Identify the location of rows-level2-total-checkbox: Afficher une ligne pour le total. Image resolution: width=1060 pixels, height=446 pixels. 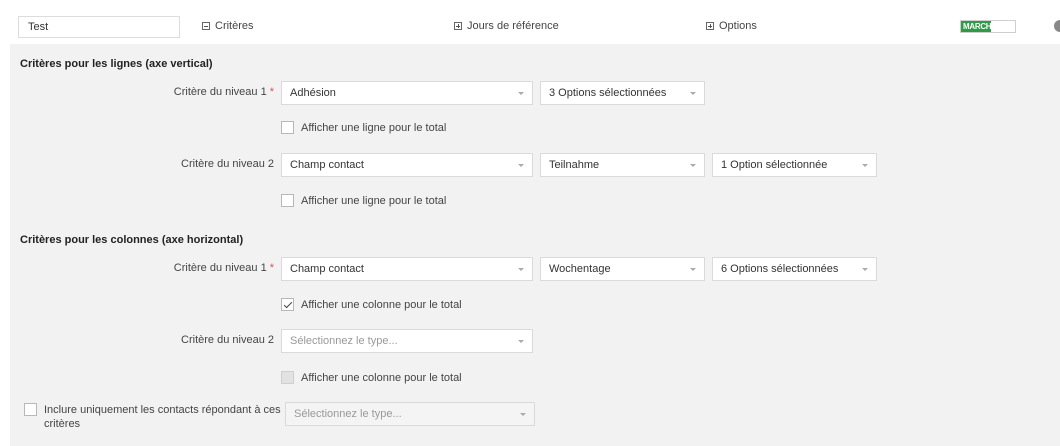
(363, 200).